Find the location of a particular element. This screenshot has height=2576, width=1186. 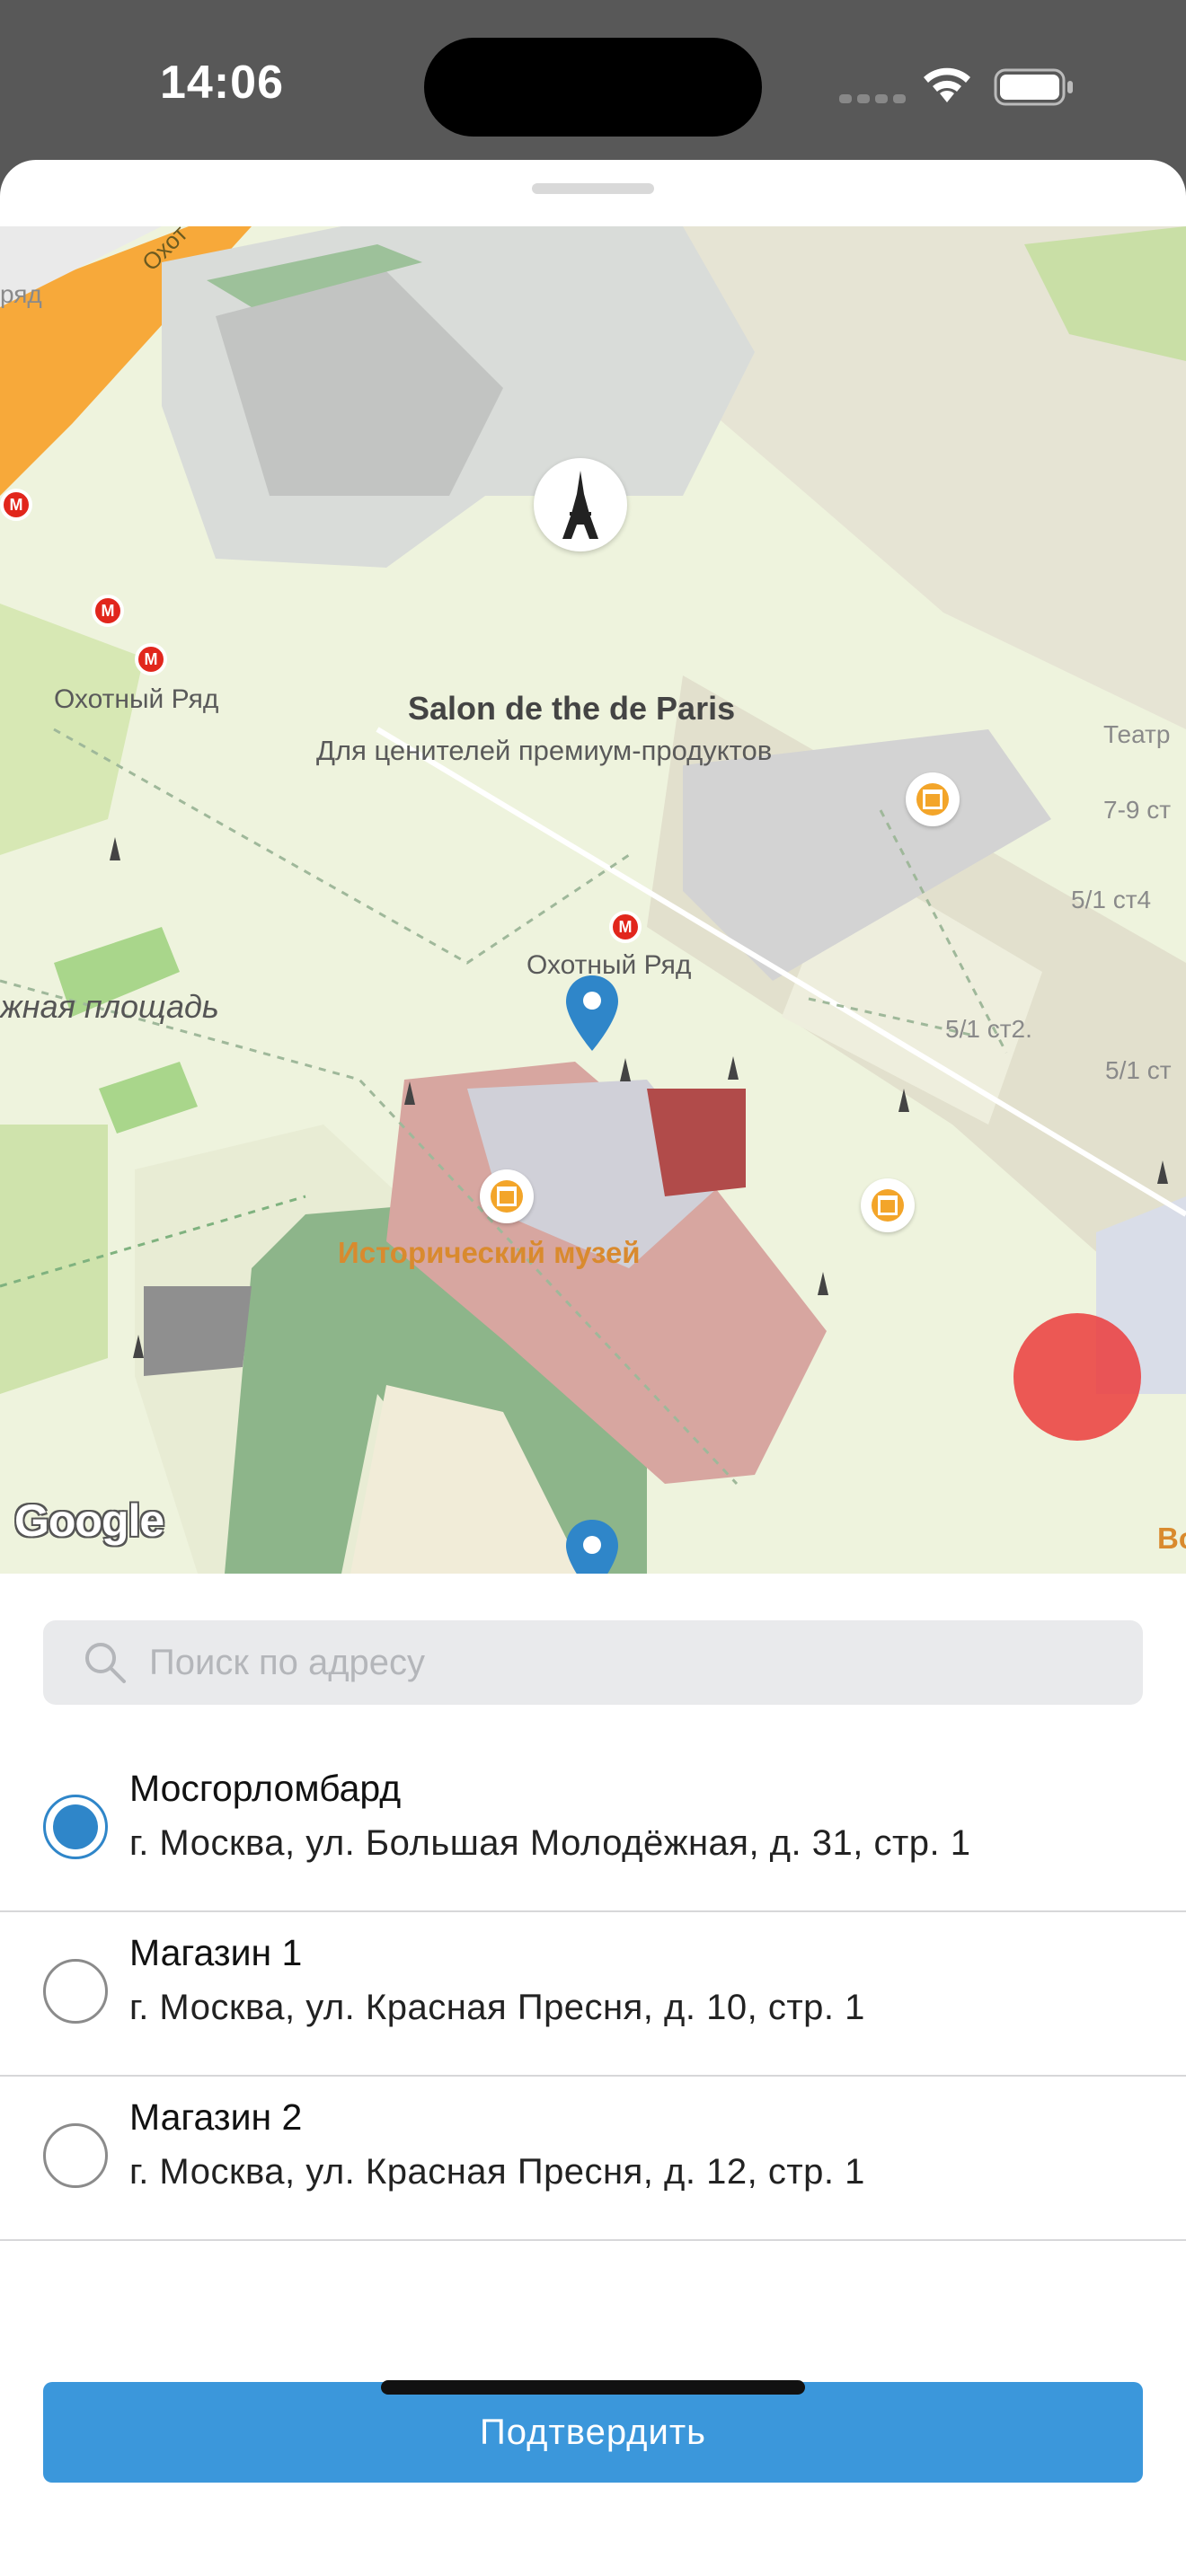

wifi-icon is located at coordinates (947, 84).